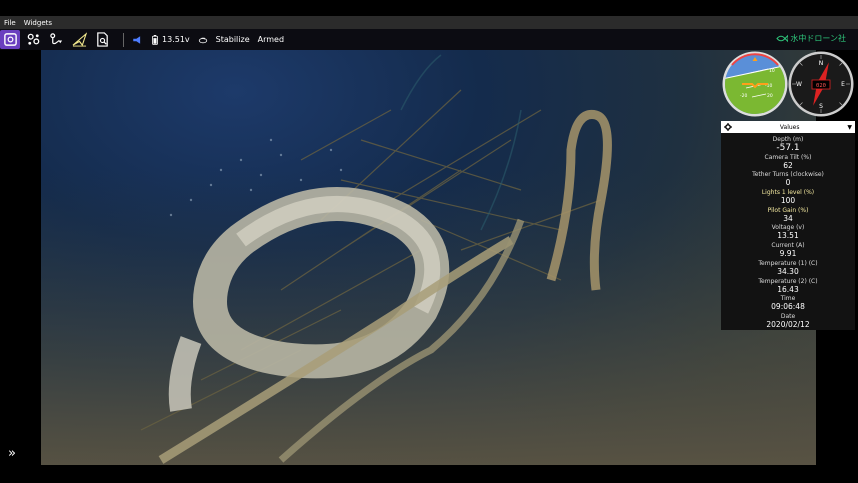 This screenshot has width=858, height=483. What do you see at coordinates (233, 39) in the screenshot?
I see `flight-mode: Stabilize` at bounding box center [233, 39].